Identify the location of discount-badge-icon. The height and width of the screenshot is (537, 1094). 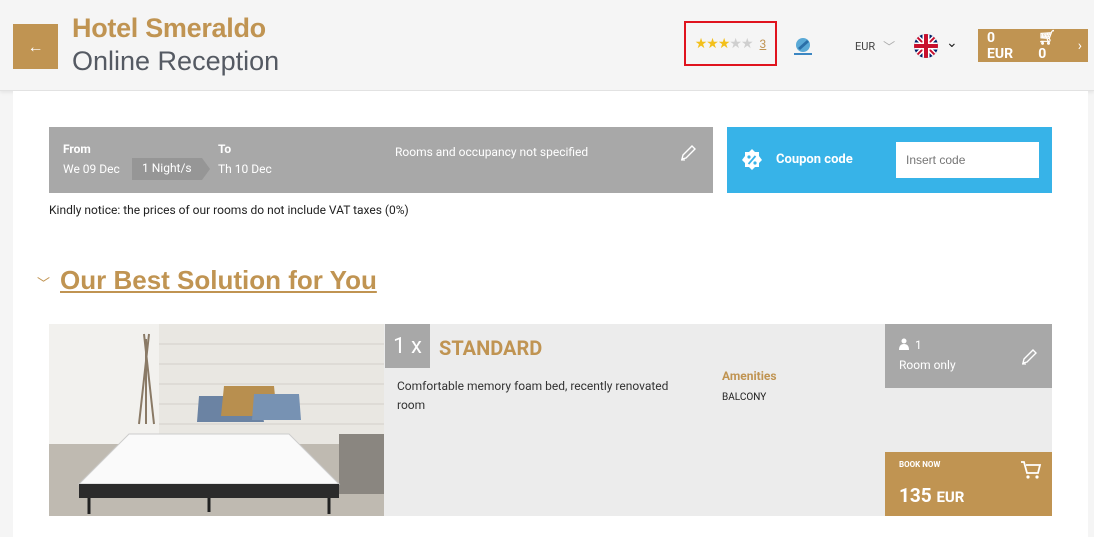
(752, 159).